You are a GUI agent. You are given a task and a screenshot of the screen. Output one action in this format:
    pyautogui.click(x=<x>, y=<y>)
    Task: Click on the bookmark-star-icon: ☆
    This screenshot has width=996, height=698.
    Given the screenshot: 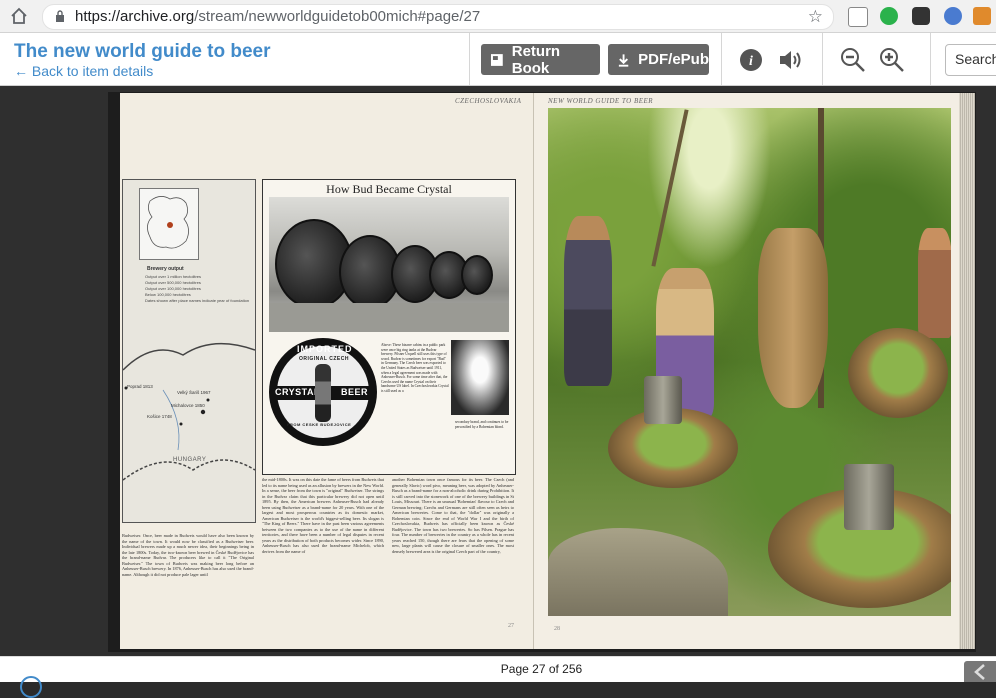 What is the action you would take?
    pyautogui.click(x=815, y=17)
    